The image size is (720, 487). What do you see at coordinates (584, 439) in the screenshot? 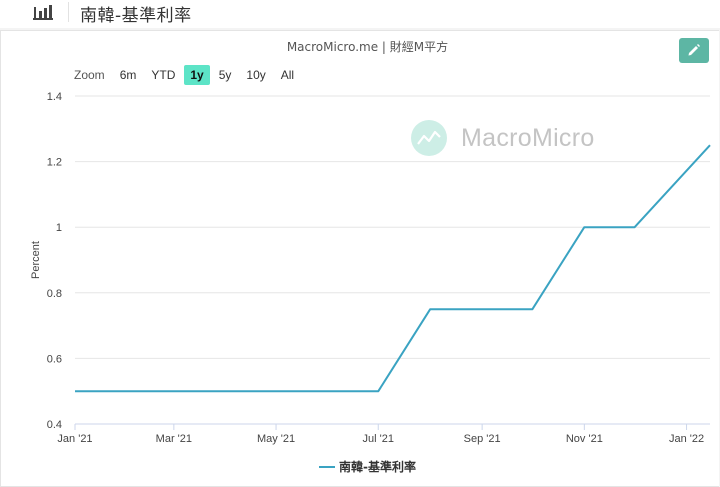
I see `x-tick-label: Nov '21` at bounding box center [584, 439].